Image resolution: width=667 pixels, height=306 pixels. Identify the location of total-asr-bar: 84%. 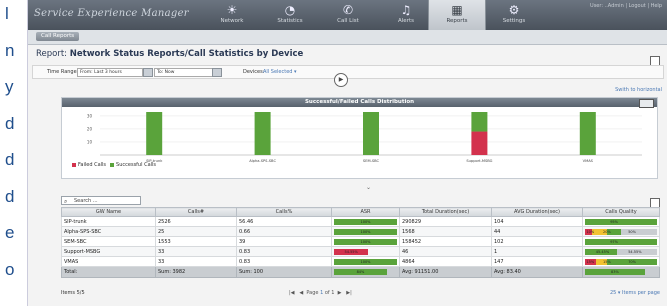
(360, 272).